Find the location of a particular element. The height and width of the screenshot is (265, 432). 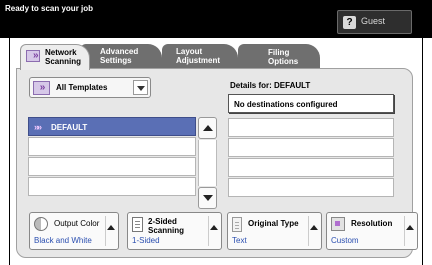

templates-dropdown: » All Templates is located at coordinates (90, 87).